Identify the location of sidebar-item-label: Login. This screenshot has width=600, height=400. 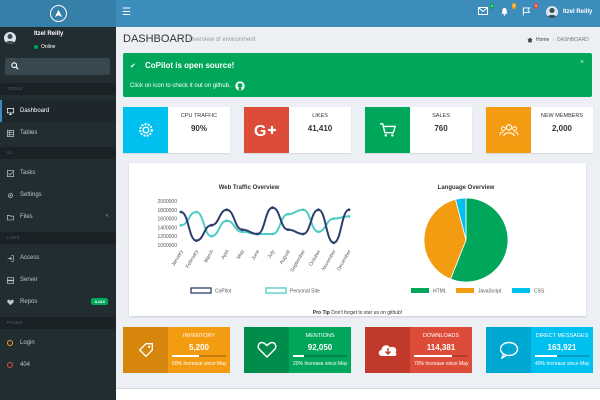
(27, 343).